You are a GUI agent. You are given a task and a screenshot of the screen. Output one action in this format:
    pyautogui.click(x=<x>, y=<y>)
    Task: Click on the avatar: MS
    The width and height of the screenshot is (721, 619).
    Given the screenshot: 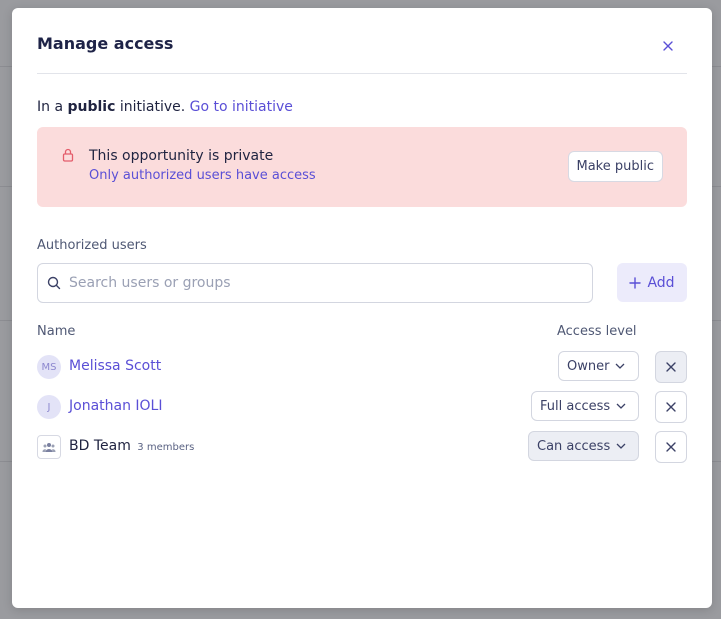 What is the action you would take?
    pyautogui.click(x=49, y=367)
    